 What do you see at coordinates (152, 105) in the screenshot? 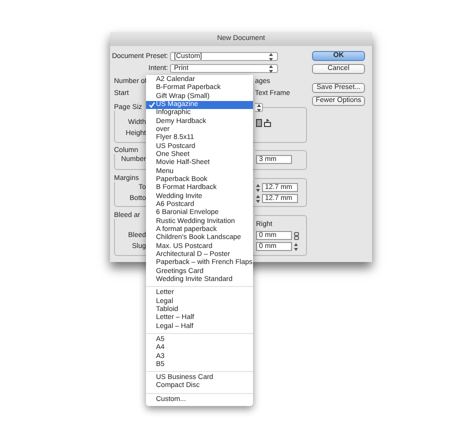
I see `checkmark-icon` at bounding box center [152, 105].